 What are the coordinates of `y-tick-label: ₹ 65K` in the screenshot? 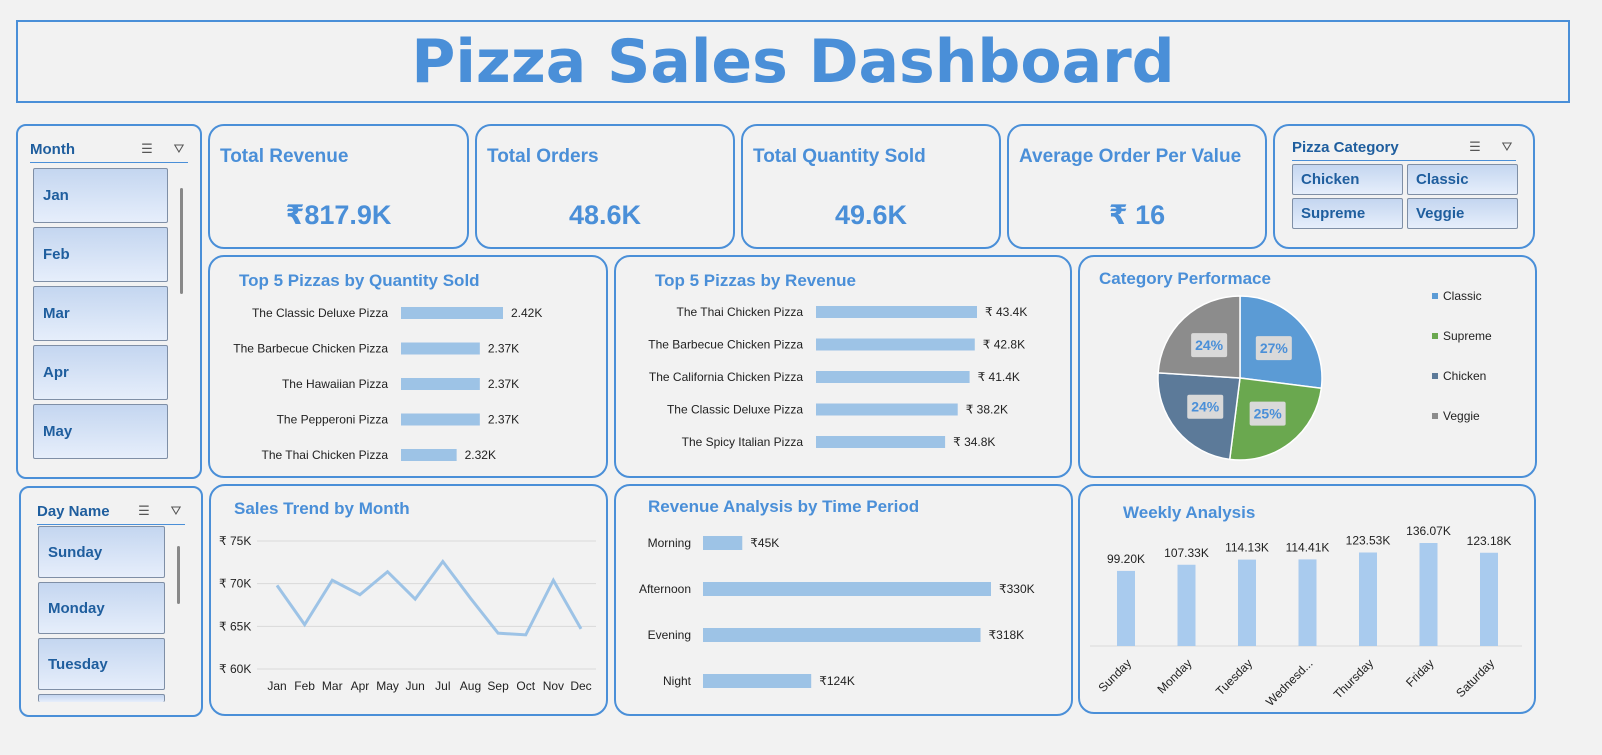 It's located at (235, 626).